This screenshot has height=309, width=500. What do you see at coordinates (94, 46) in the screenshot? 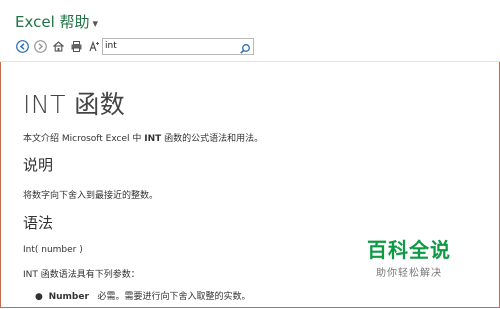
I see `font-size-icon` at bounding box center [94, 46].